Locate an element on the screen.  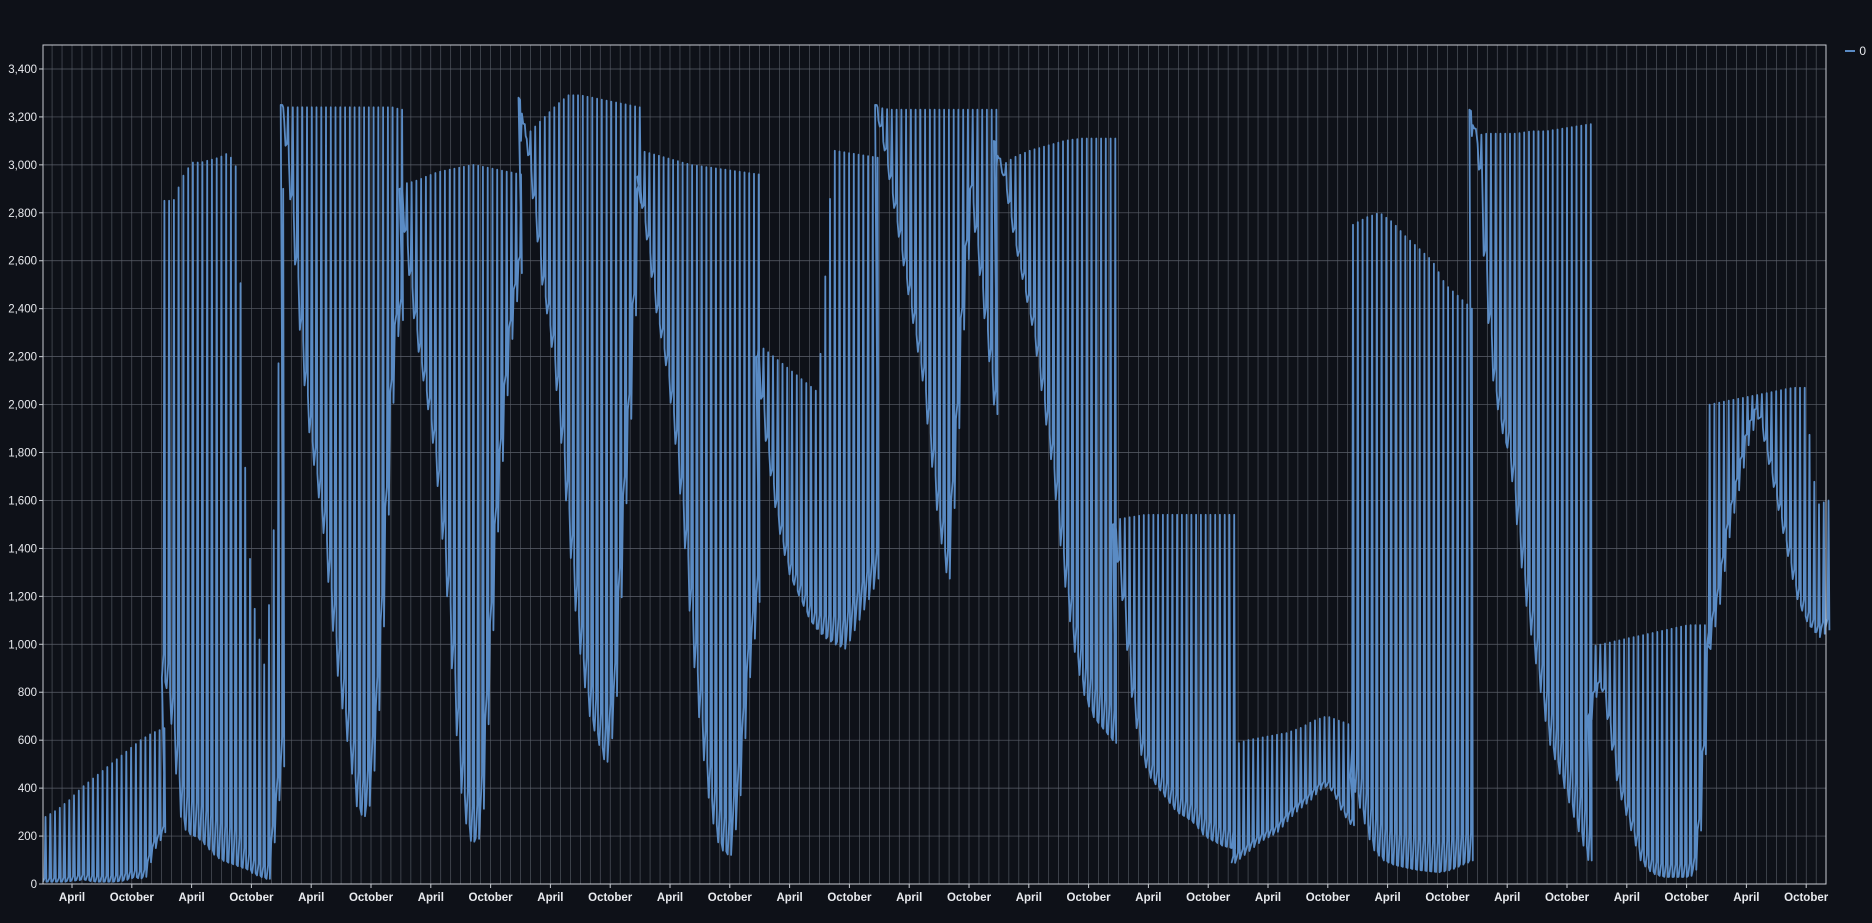
y-tick-label: 3,400 is located at coordinates (22, 70).